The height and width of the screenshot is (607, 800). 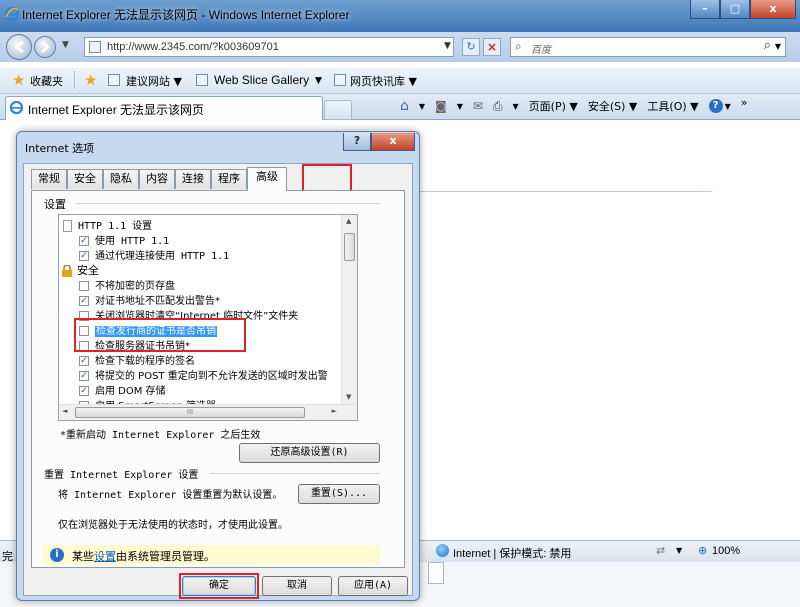 What do you see at coordinates (64, 411) in the screenshot?
I see `scroll-left-icon: ◄` at bounding box center [64, 411].